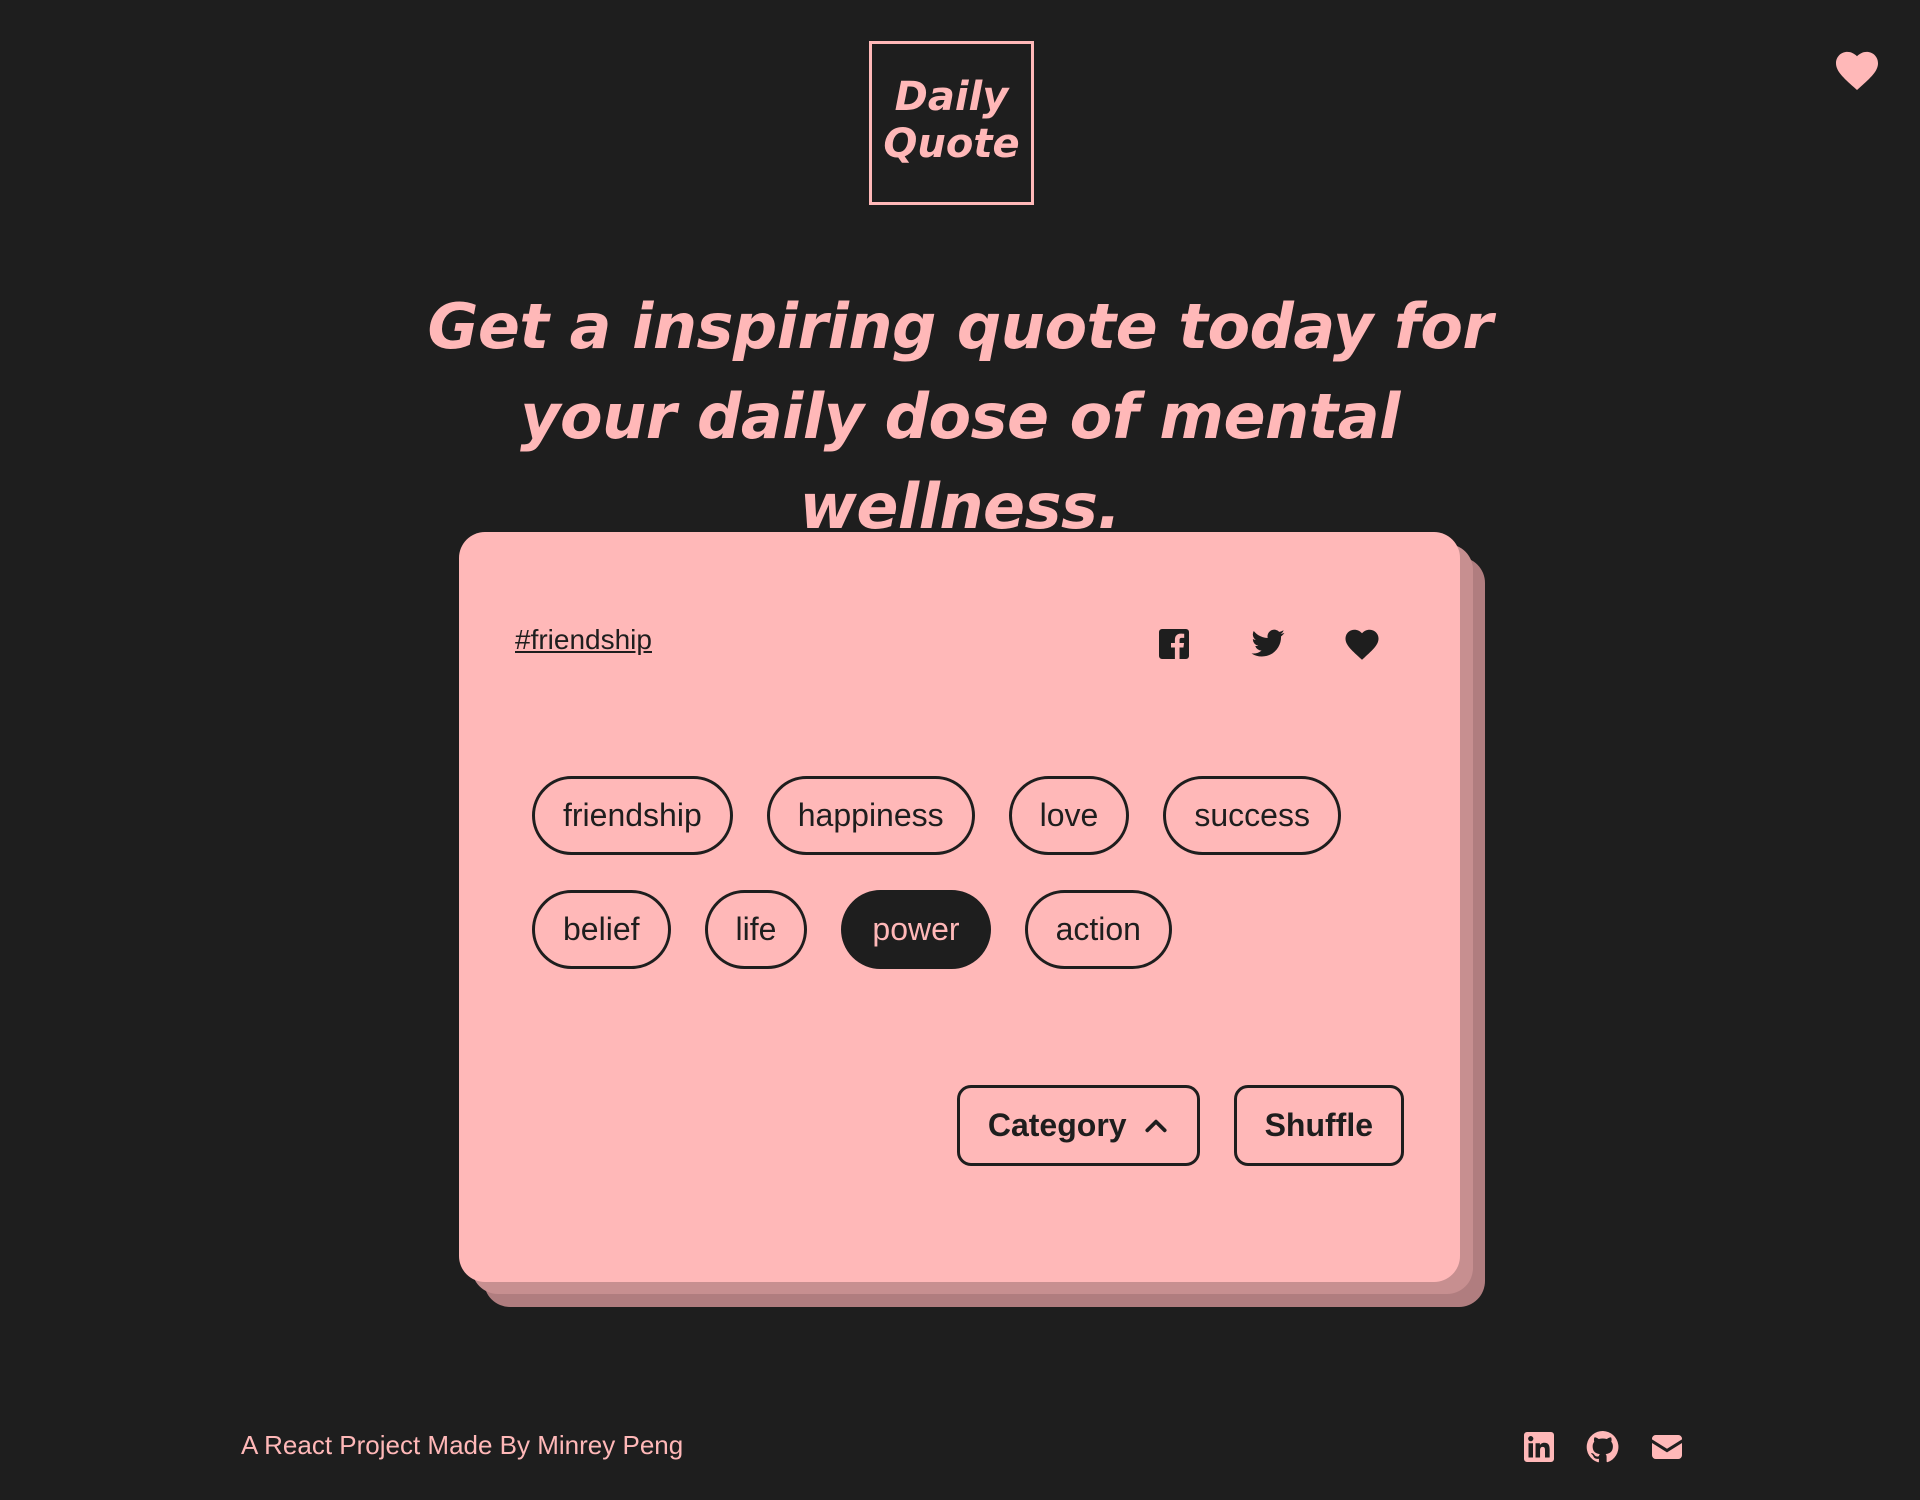 This screenshot has width=1920, height=1500. What do you see at coordinates (1156, 1126) in the screenshot?
I see `chevron-up-icon` at bounding box center [1156, 1126].